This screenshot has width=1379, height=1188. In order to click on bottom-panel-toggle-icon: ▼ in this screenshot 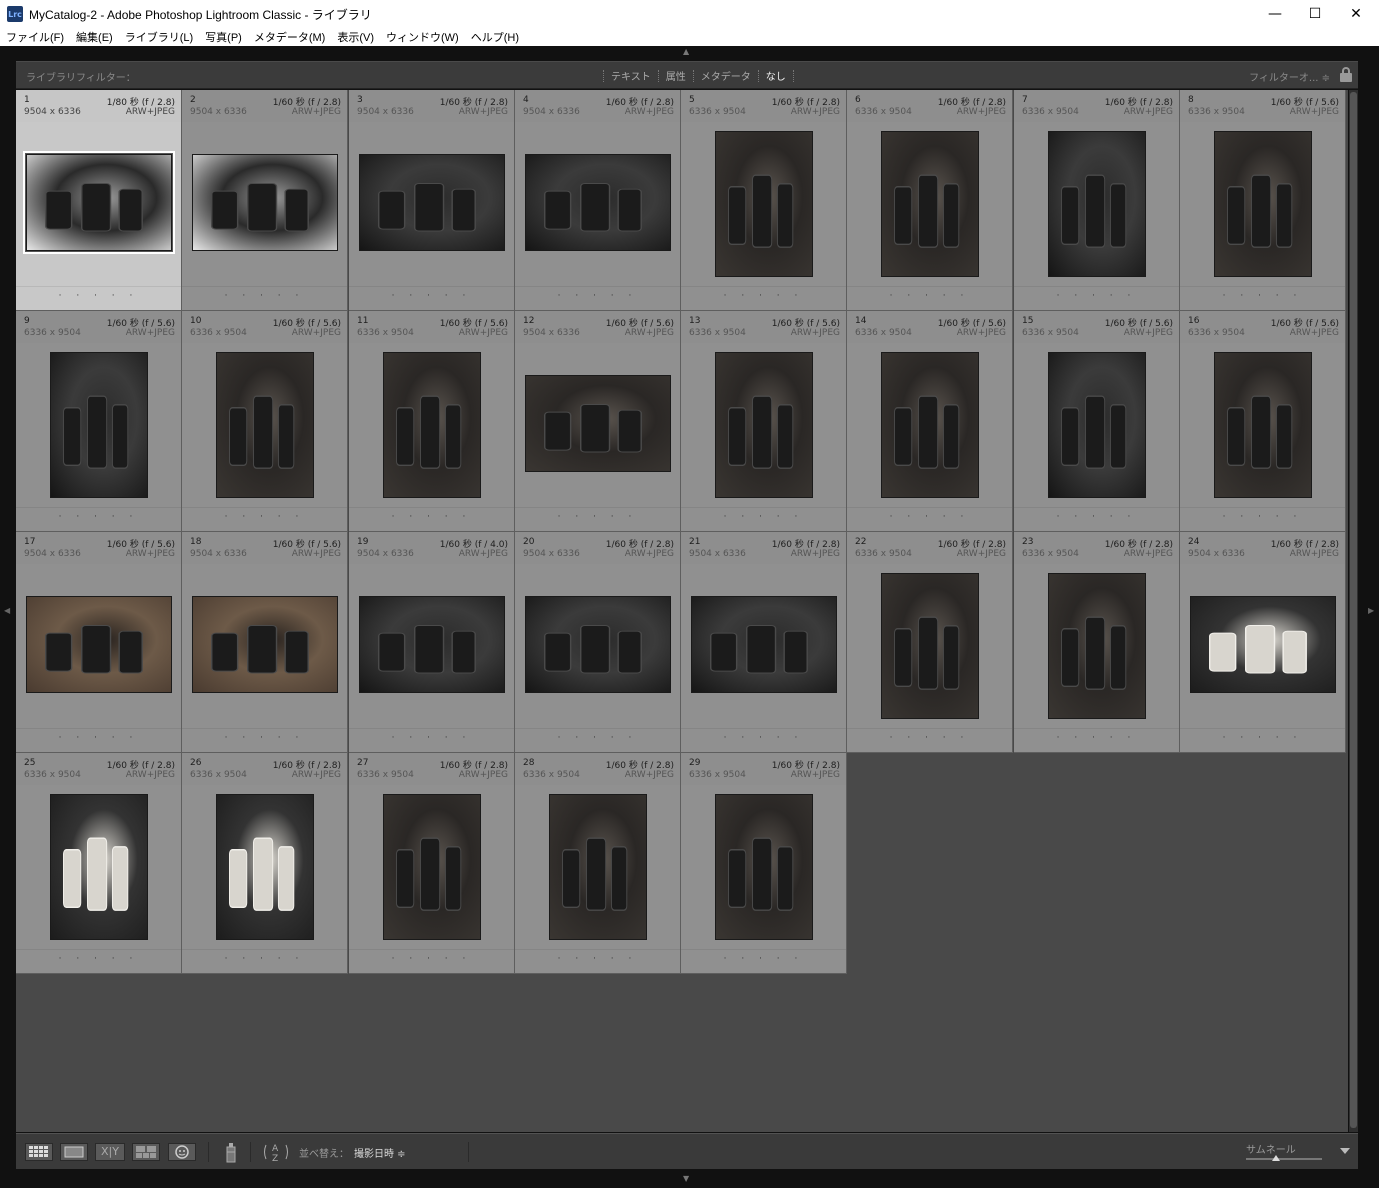, I will do `click(686, 1178)`.